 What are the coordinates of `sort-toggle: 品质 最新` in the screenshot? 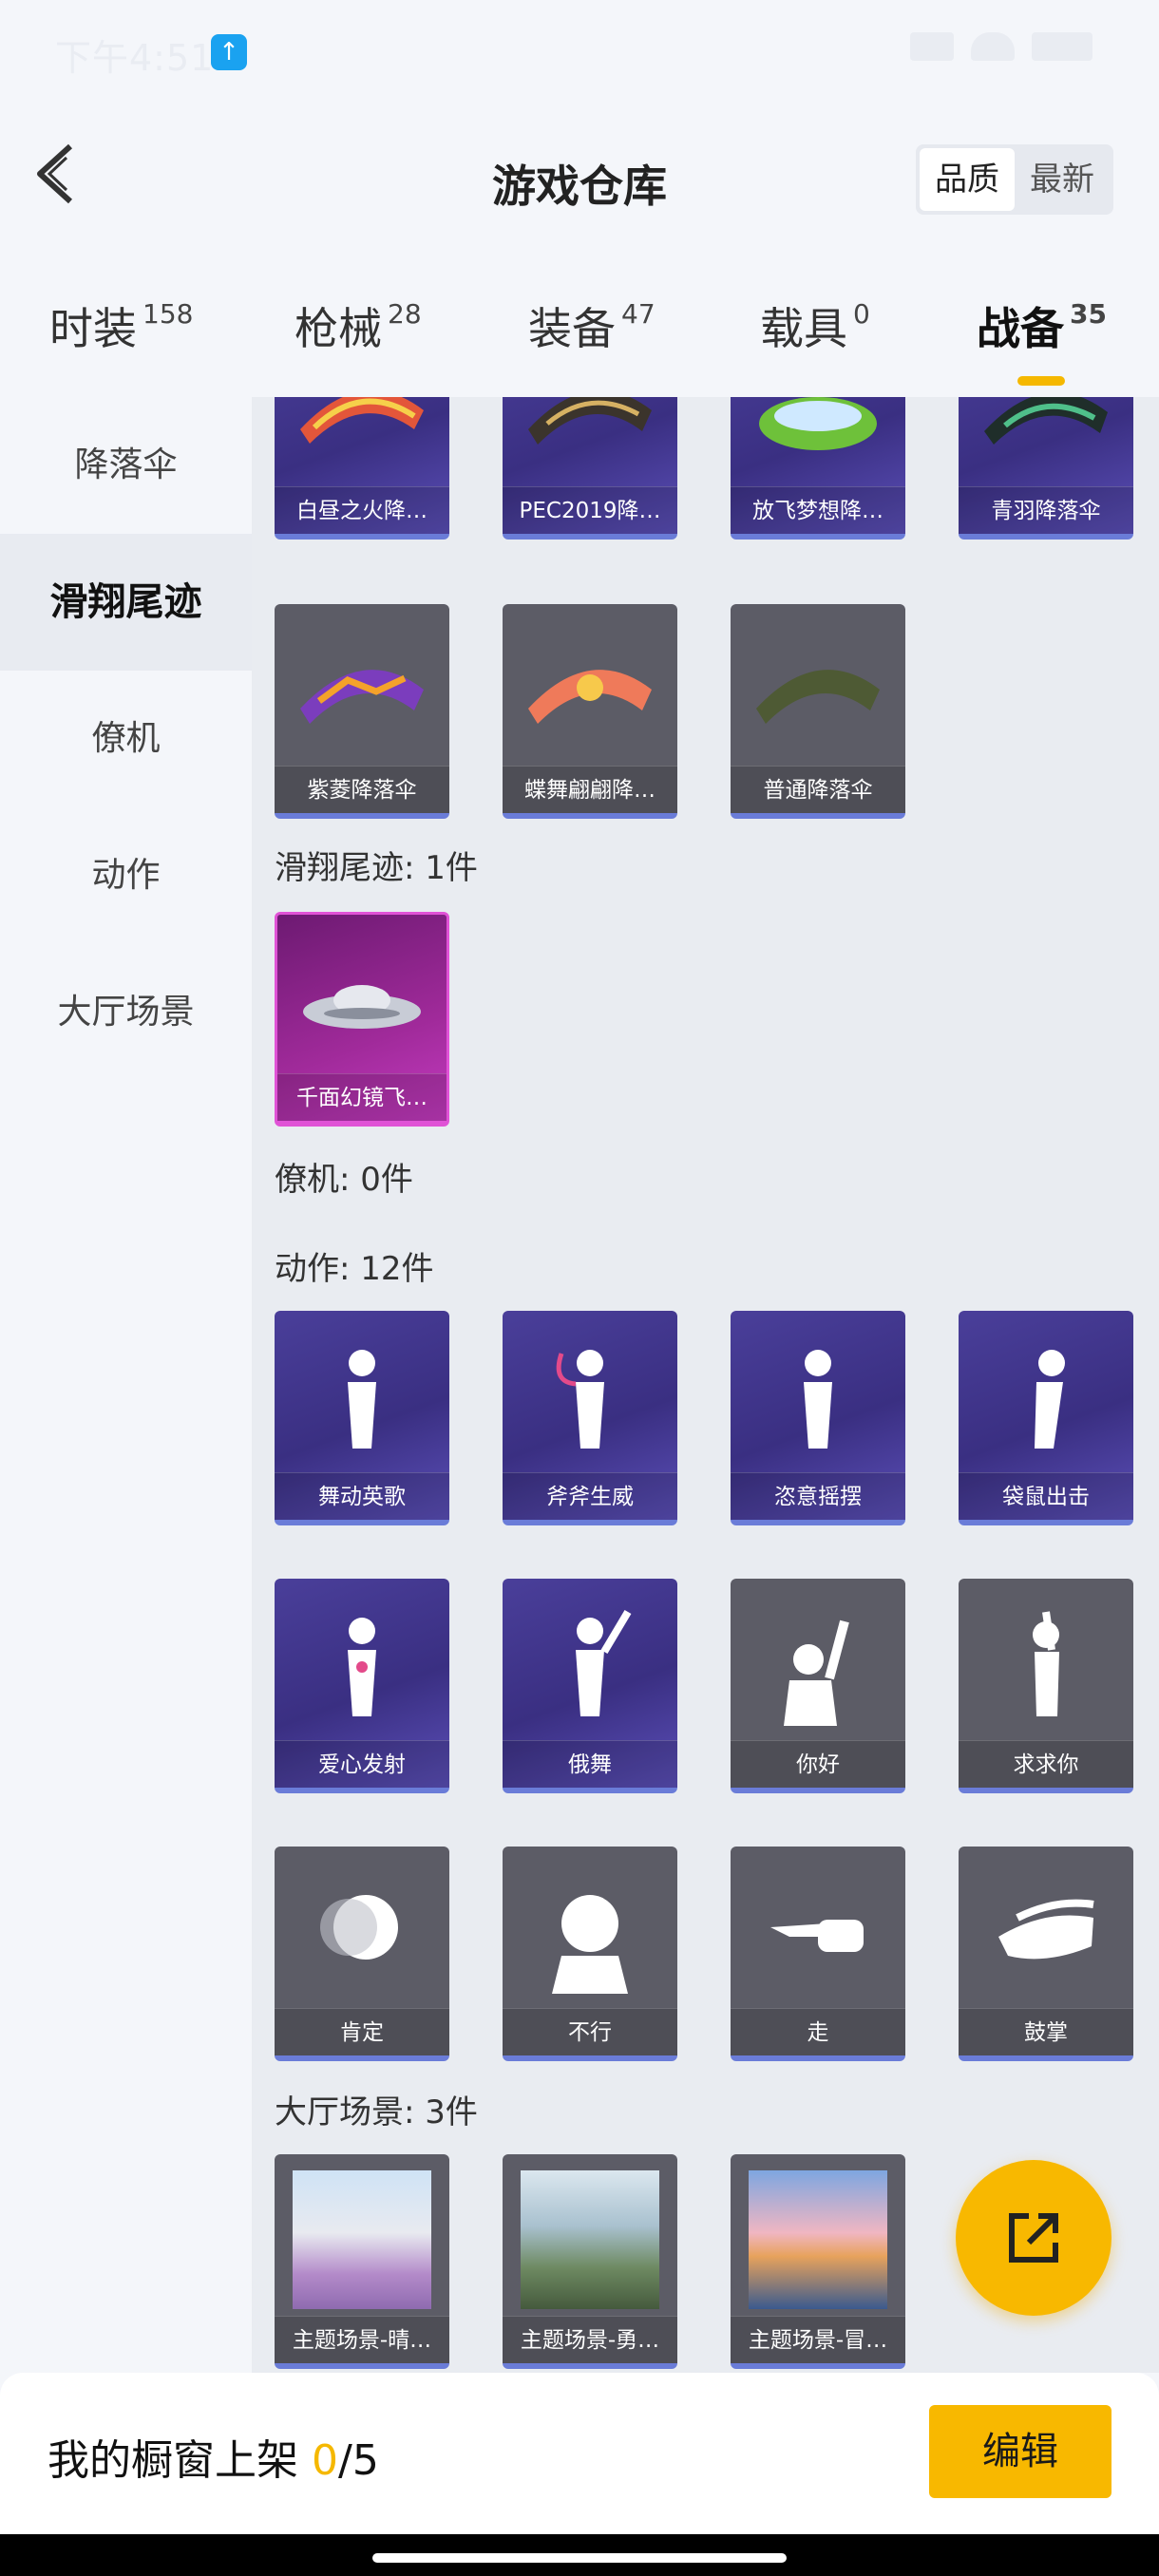 It's located at (1014, 179).